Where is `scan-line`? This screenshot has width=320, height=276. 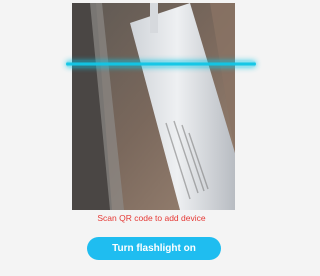
scan-line is located at coordinates (161, 64).